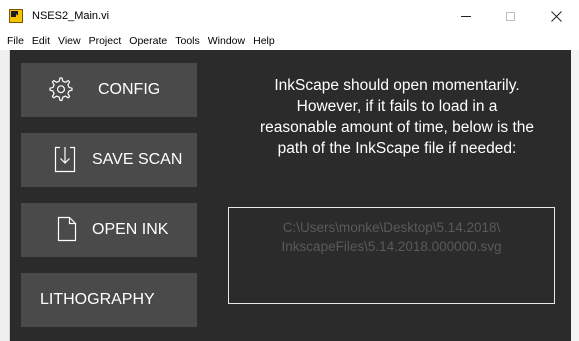 The width and height of the screenshot is (579, 341). Describe the element at coordinates (61, 89) in the screenshot. I see `gear-icon` at that location.